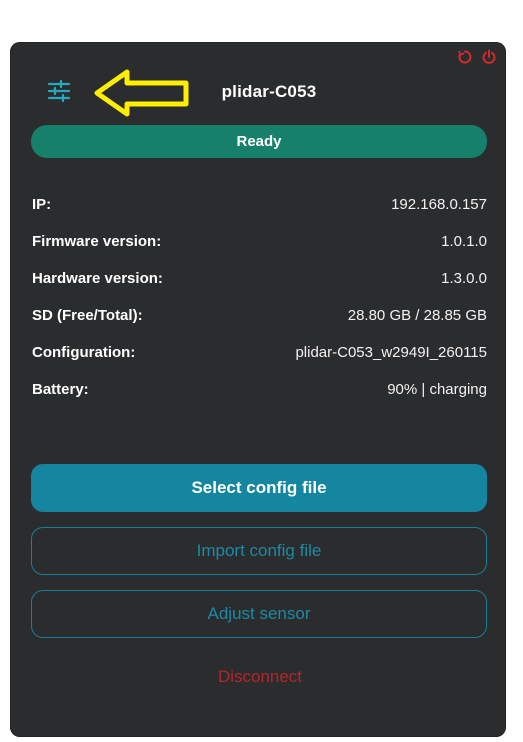  Describe the element at coordinates (259, 278) in the screenshot. I see `info-row-hardware: Hardware version: 1.3.0.0` at that location.